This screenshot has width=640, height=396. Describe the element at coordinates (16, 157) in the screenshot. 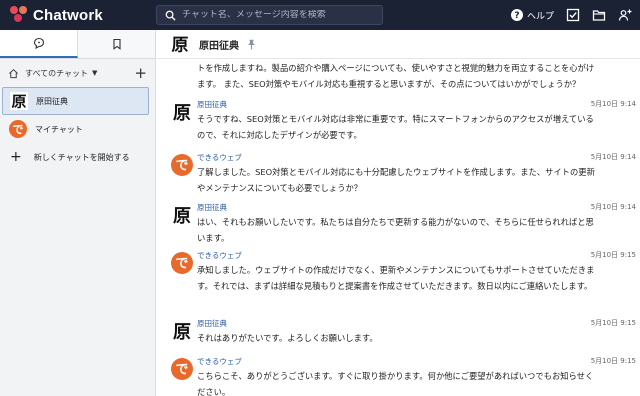

I see `plus-icon: +` at that location.